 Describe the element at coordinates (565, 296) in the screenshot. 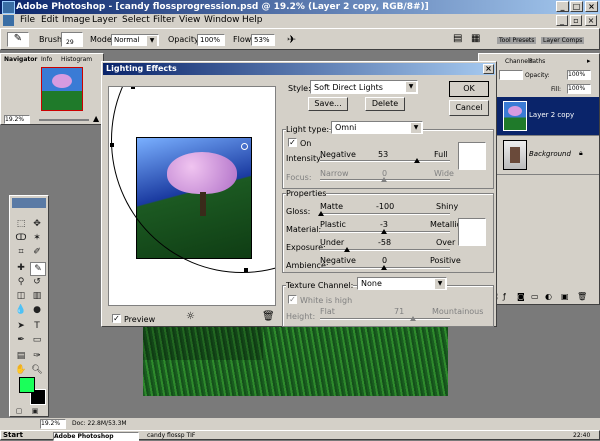

I see `new-layer-icon: ▣` at that location.